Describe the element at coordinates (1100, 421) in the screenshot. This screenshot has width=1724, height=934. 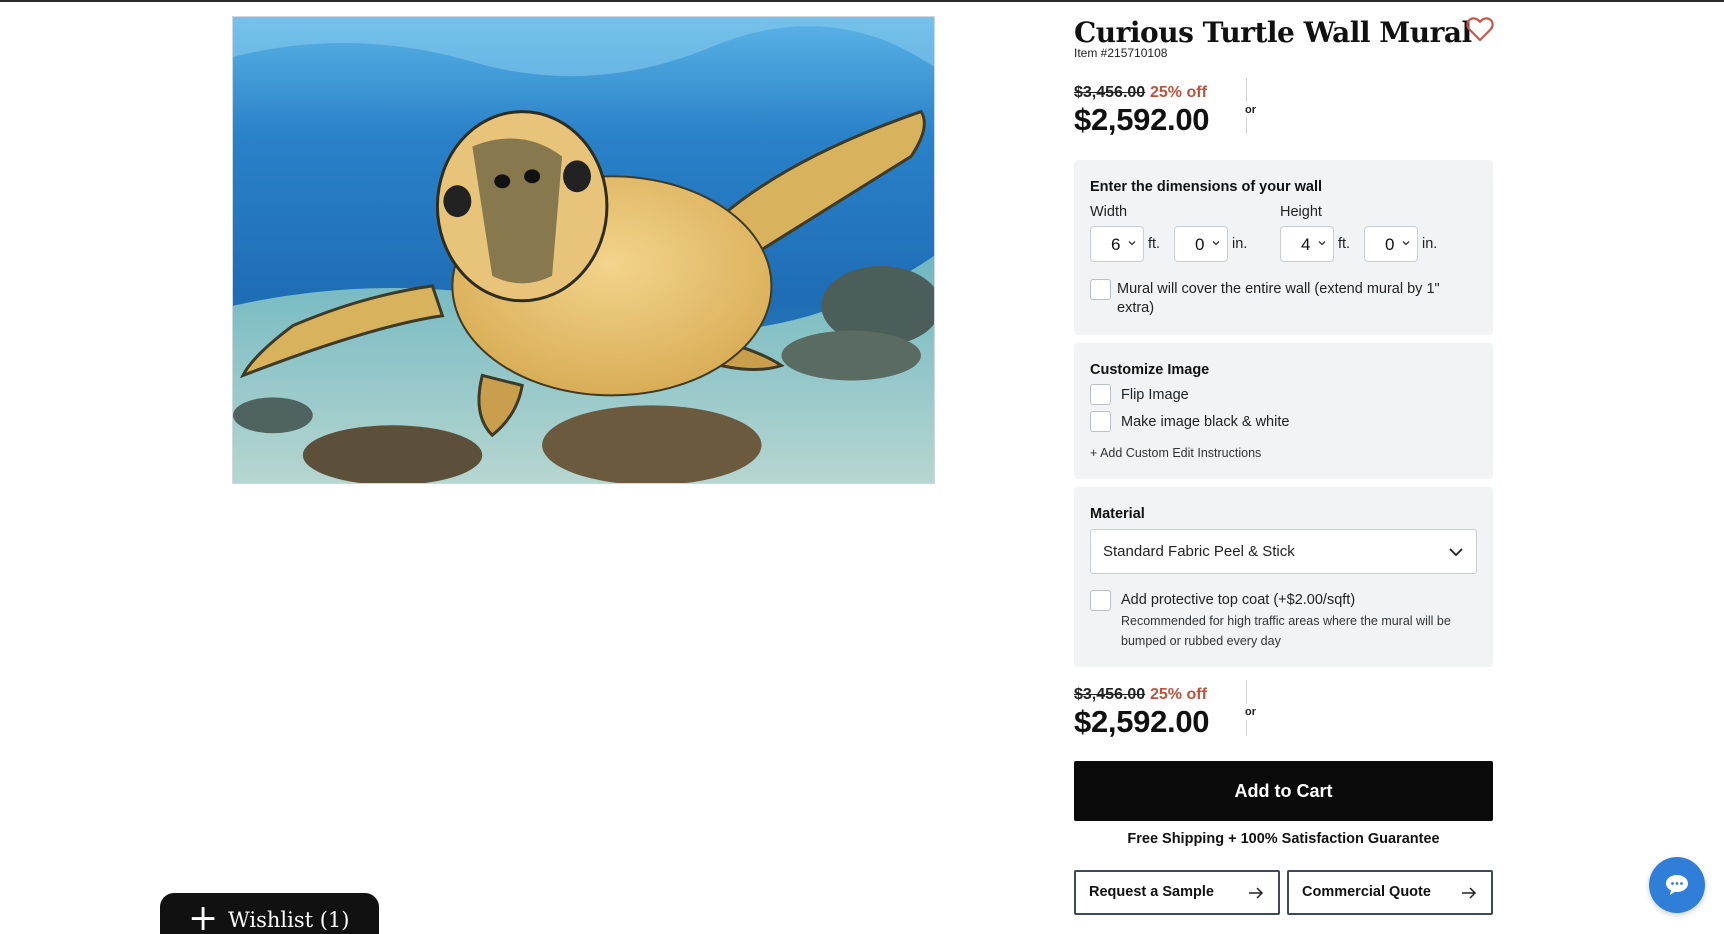
I see `black-white-checkbox` at that location.